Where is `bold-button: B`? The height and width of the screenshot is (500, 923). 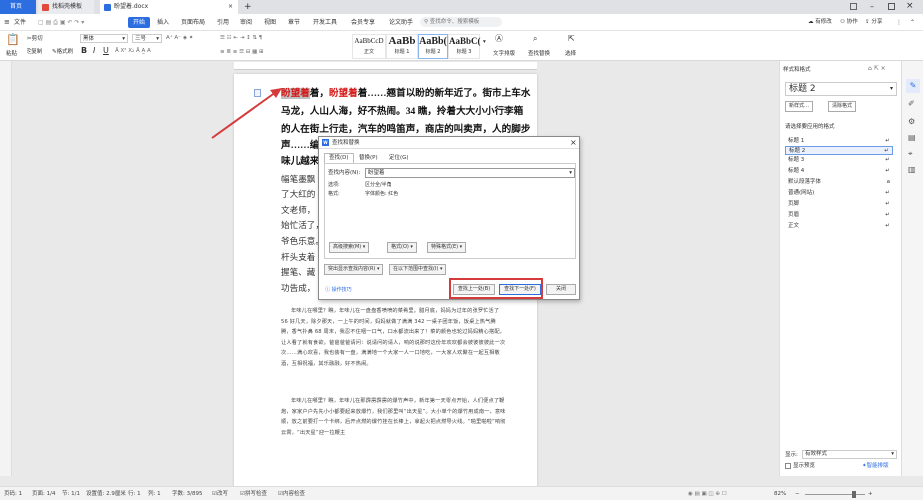 bold-button: B is located at coordinates (84, 51).